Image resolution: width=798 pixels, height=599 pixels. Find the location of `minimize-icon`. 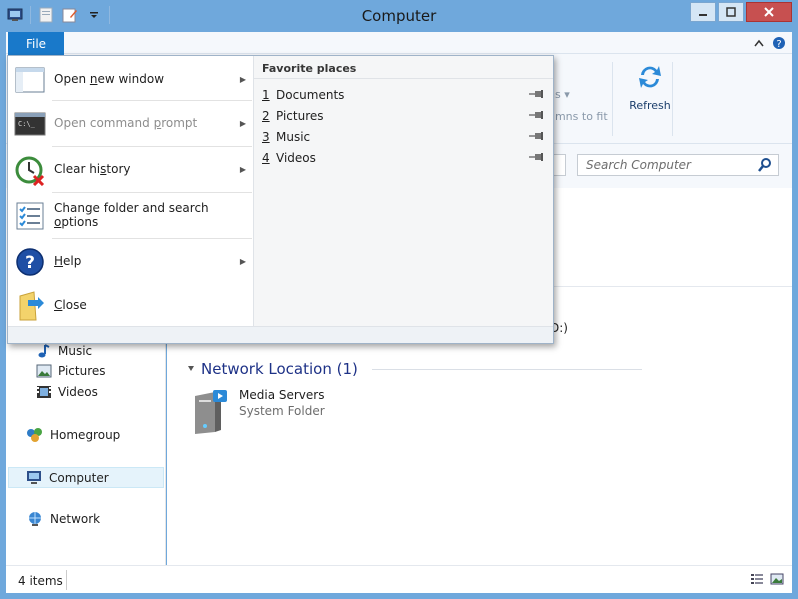

minimize-icon is located at coordinates (703, 15).